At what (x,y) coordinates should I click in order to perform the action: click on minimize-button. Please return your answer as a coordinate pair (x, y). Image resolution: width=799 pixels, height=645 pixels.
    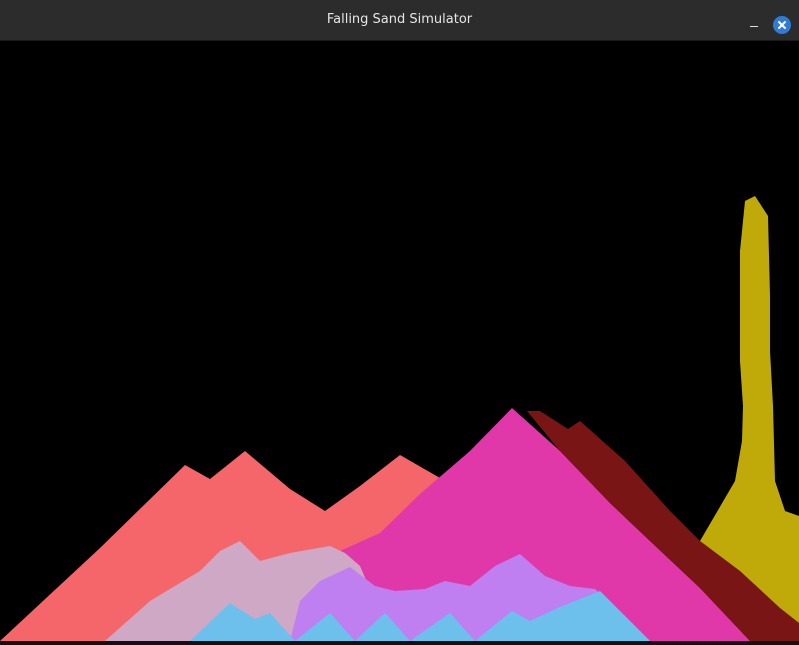
    Looking at the image, I should click on (754, 24).